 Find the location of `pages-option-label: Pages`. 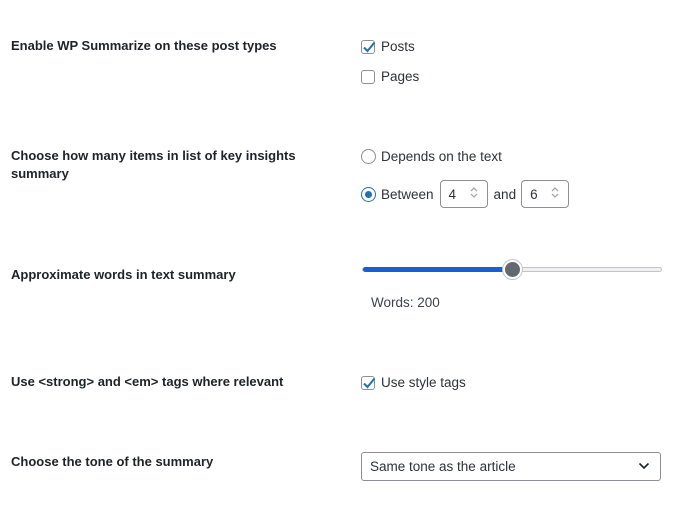

pages-option-label: Pages is located at coordinates (400, 76).